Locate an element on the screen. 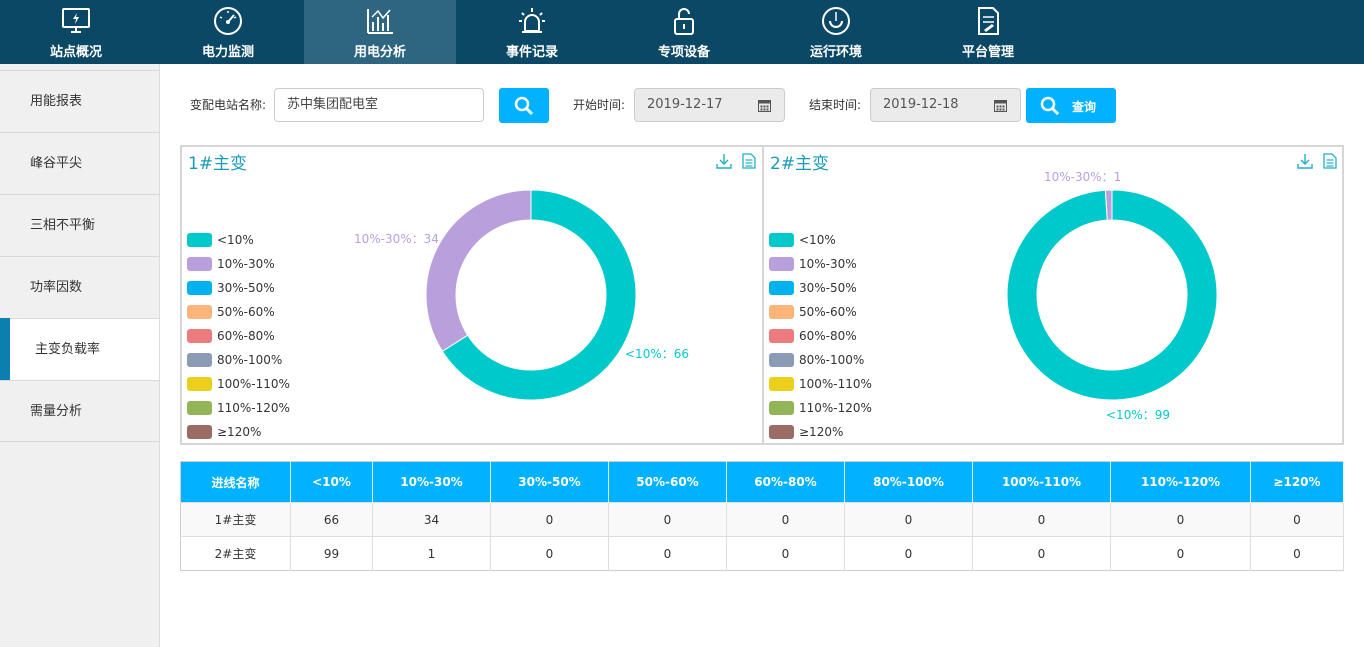 The height and width of the screenshot is (647, 1364). column-header: ≥120% is located at coordinates (1297, 482).